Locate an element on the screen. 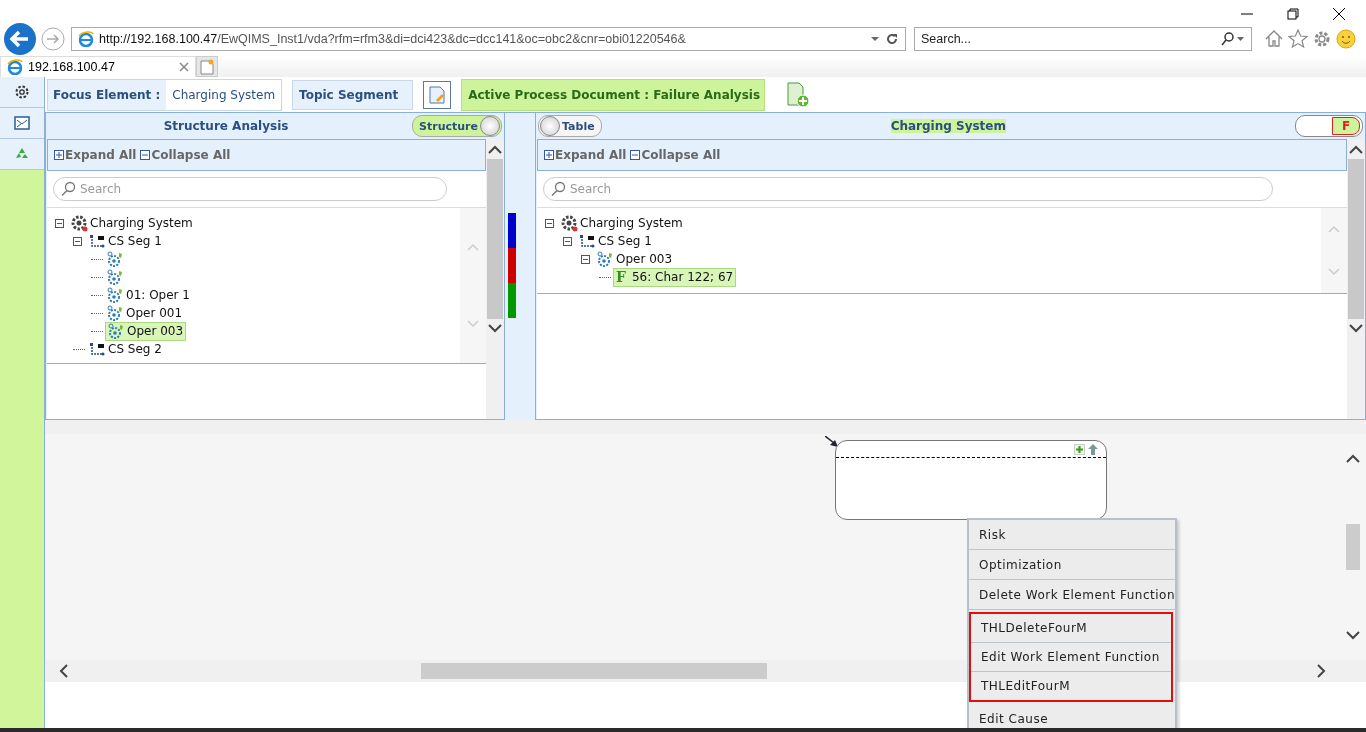 This screenshot has height=732, width=1366. edit-document-button is located at coordinates (437, 94).